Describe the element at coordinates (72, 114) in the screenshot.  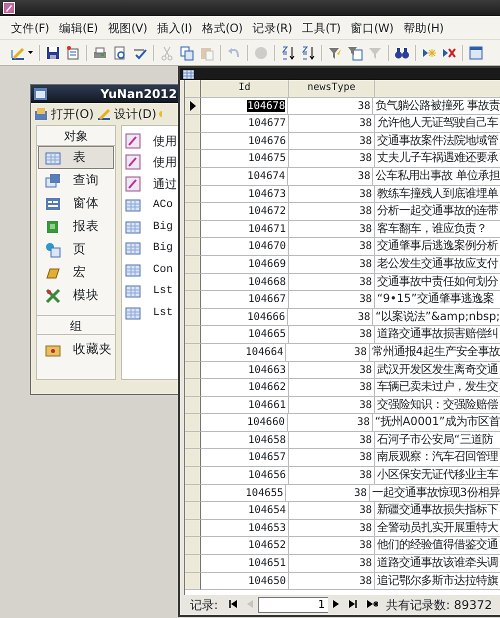
I see `open-button: 打开(O)` at that location.